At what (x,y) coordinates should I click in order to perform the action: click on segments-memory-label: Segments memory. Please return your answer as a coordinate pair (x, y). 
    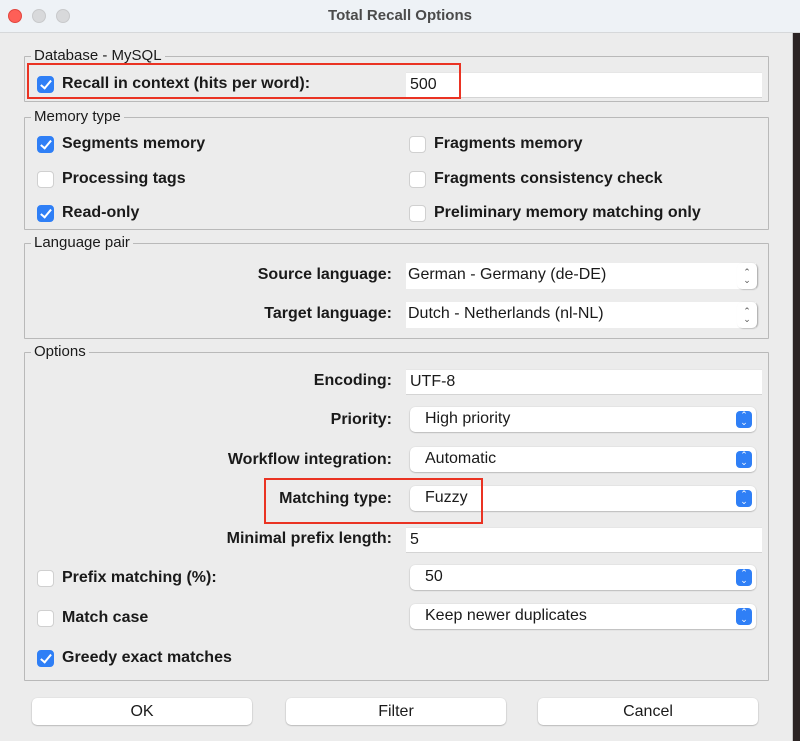
    Looking at the image, I should click on (134, 143).